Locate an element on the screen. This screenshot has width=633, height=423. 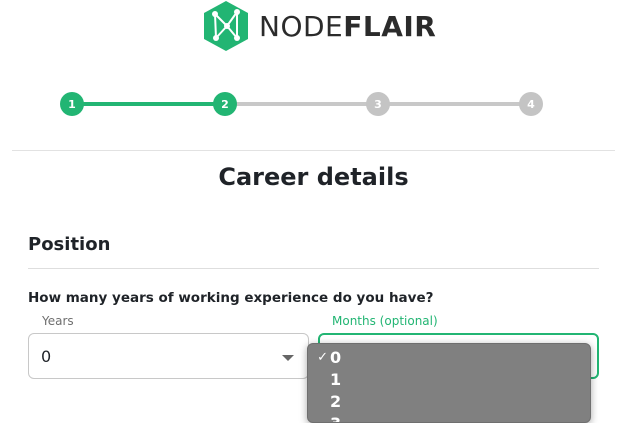
chevron-down-icon is located at coordinates (288, 358).